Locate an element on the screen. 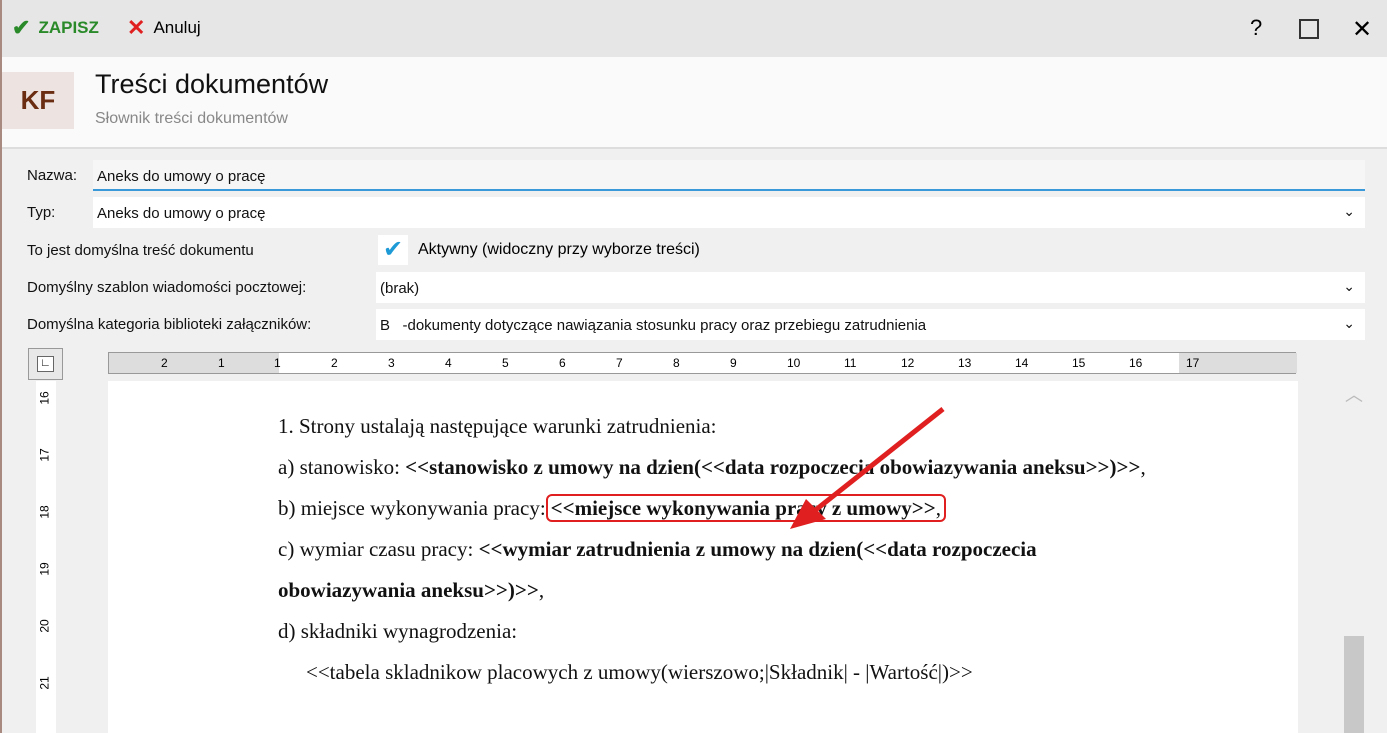  mail-value: (brak) is located at coordinates (400, 288).